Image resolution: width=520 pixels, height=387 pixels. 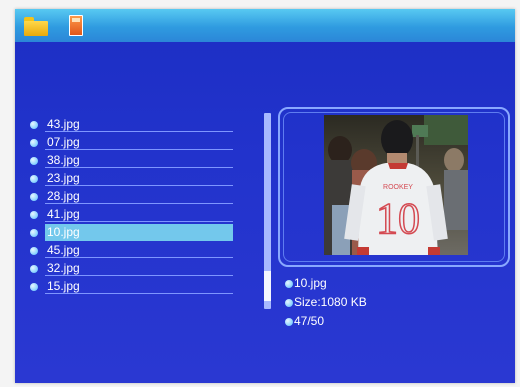 I want to click on list-item: 38.jpg, so click(x=130, y=161).